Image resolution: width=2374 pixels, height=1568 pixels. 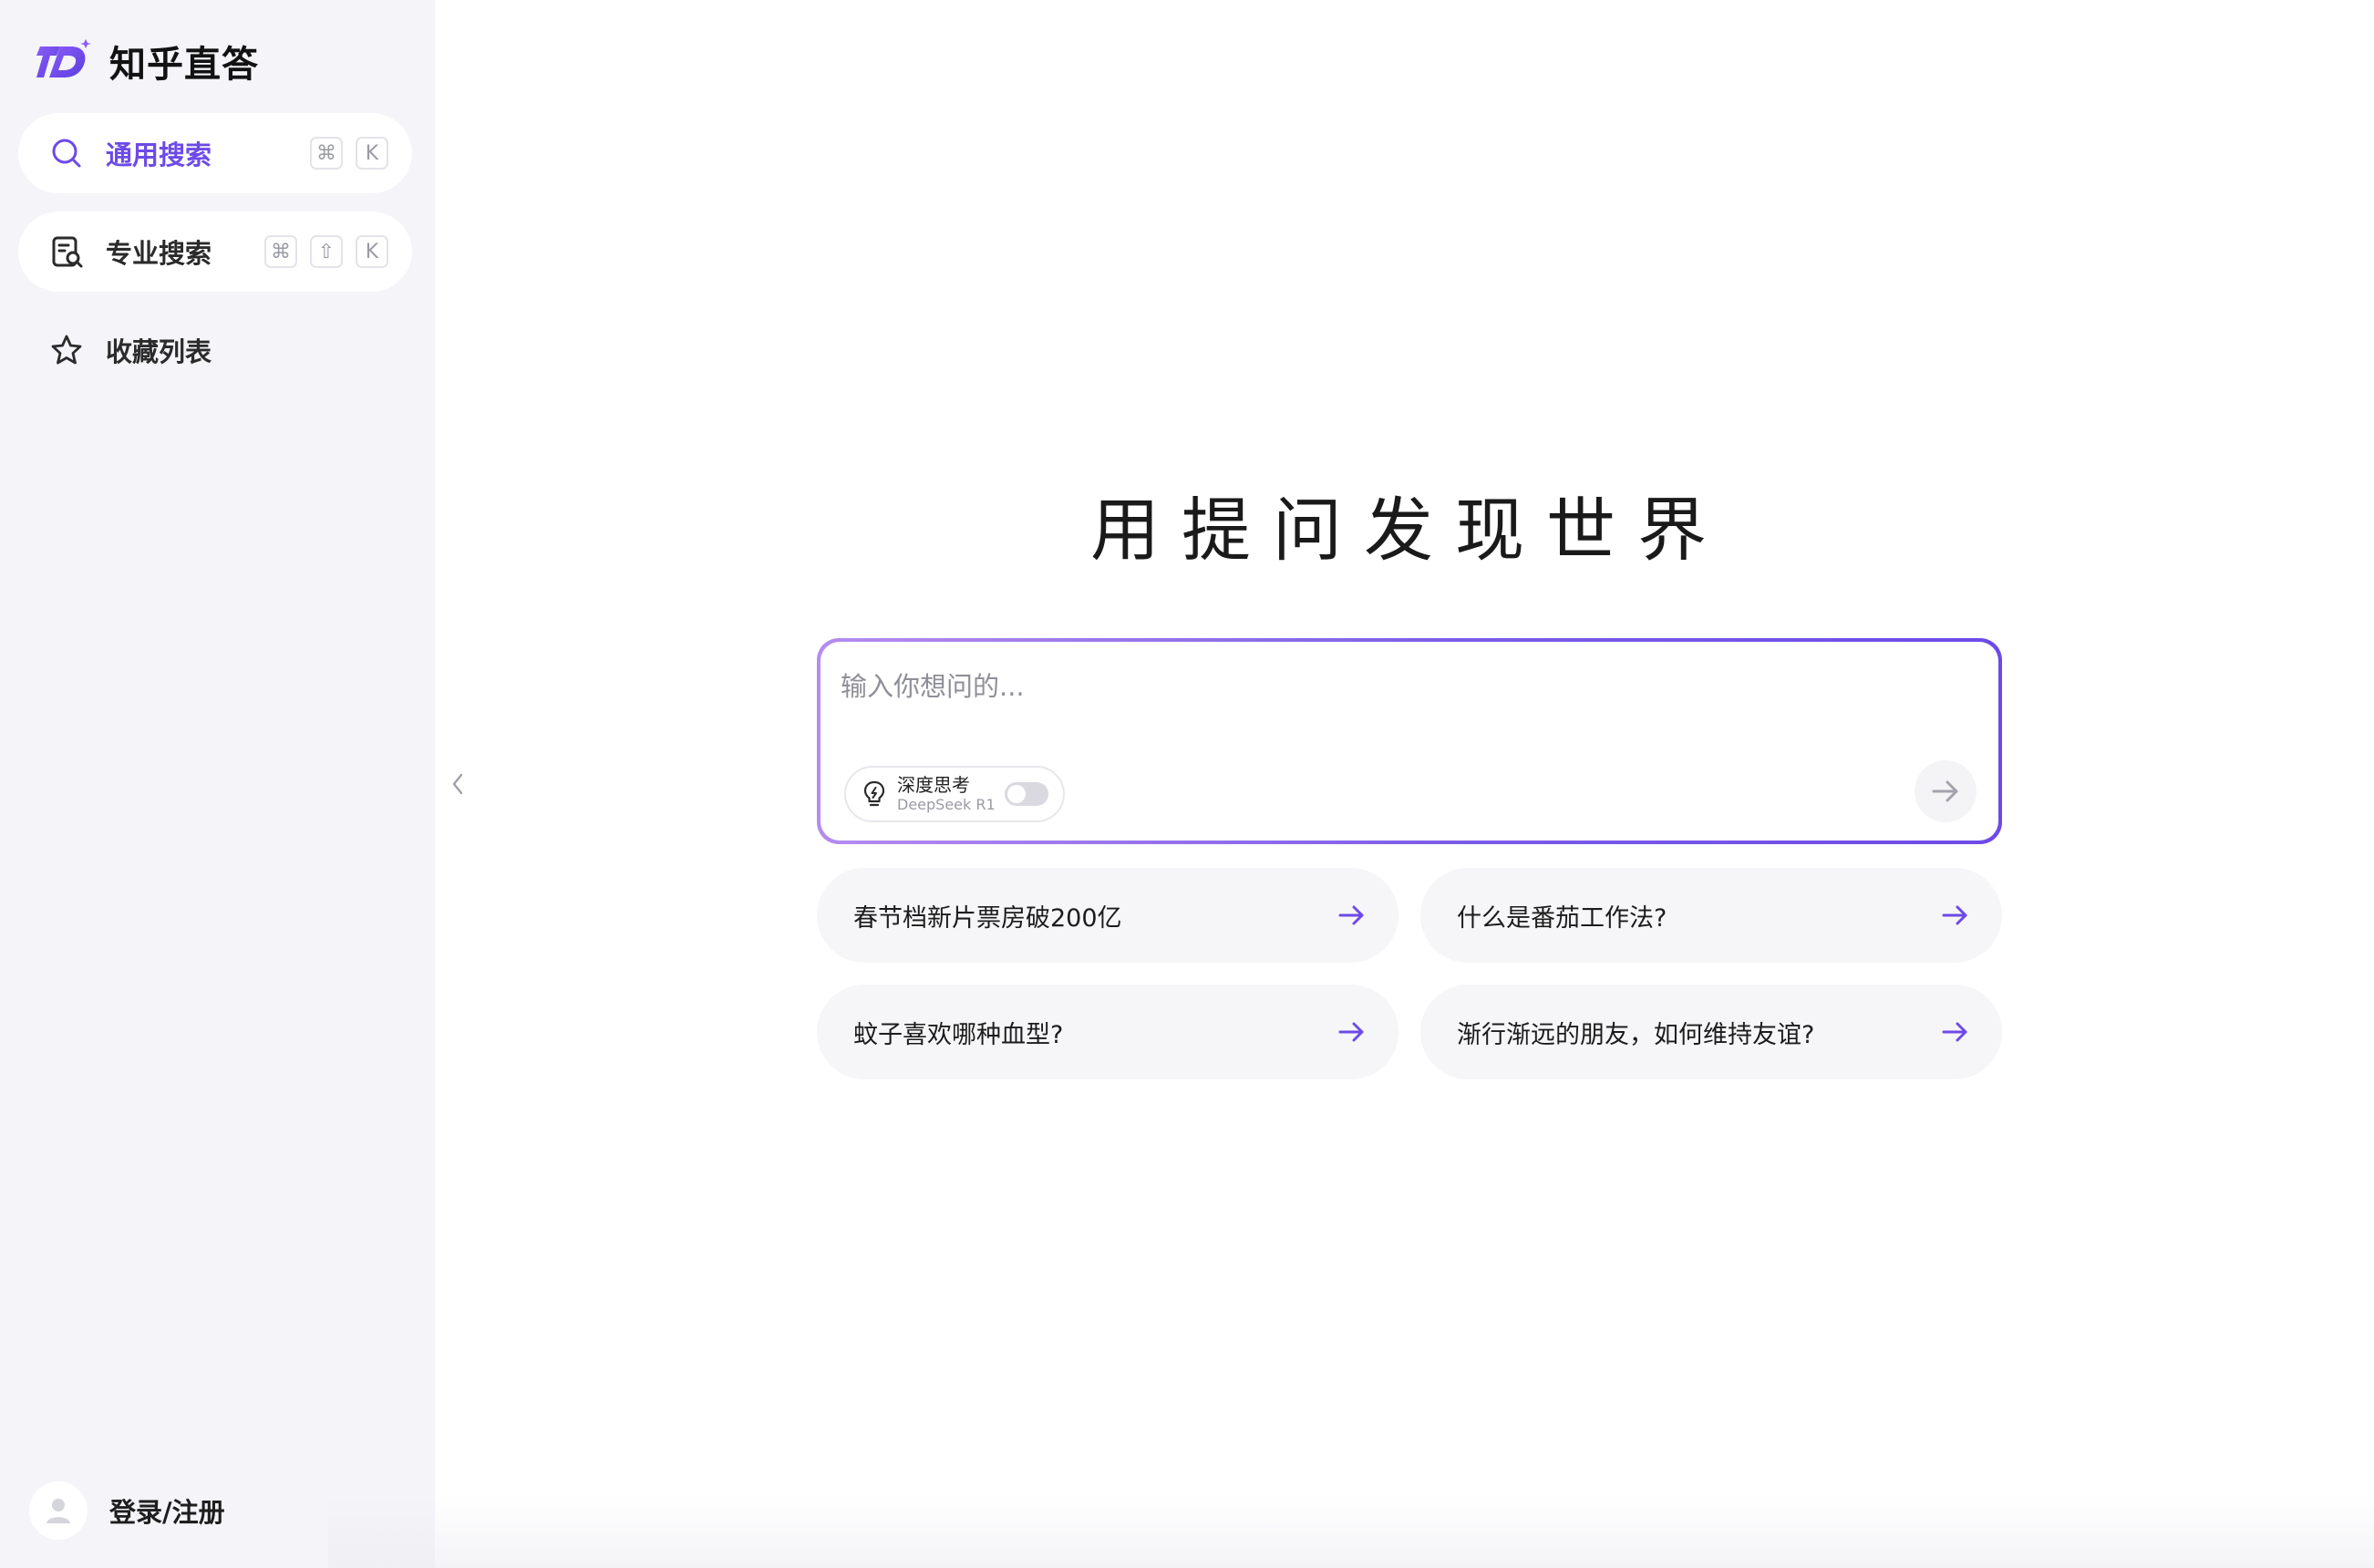 I want to click on suggestion-card: 蚊子喜欢哪种血型?, so click(x=1108, y=1032).